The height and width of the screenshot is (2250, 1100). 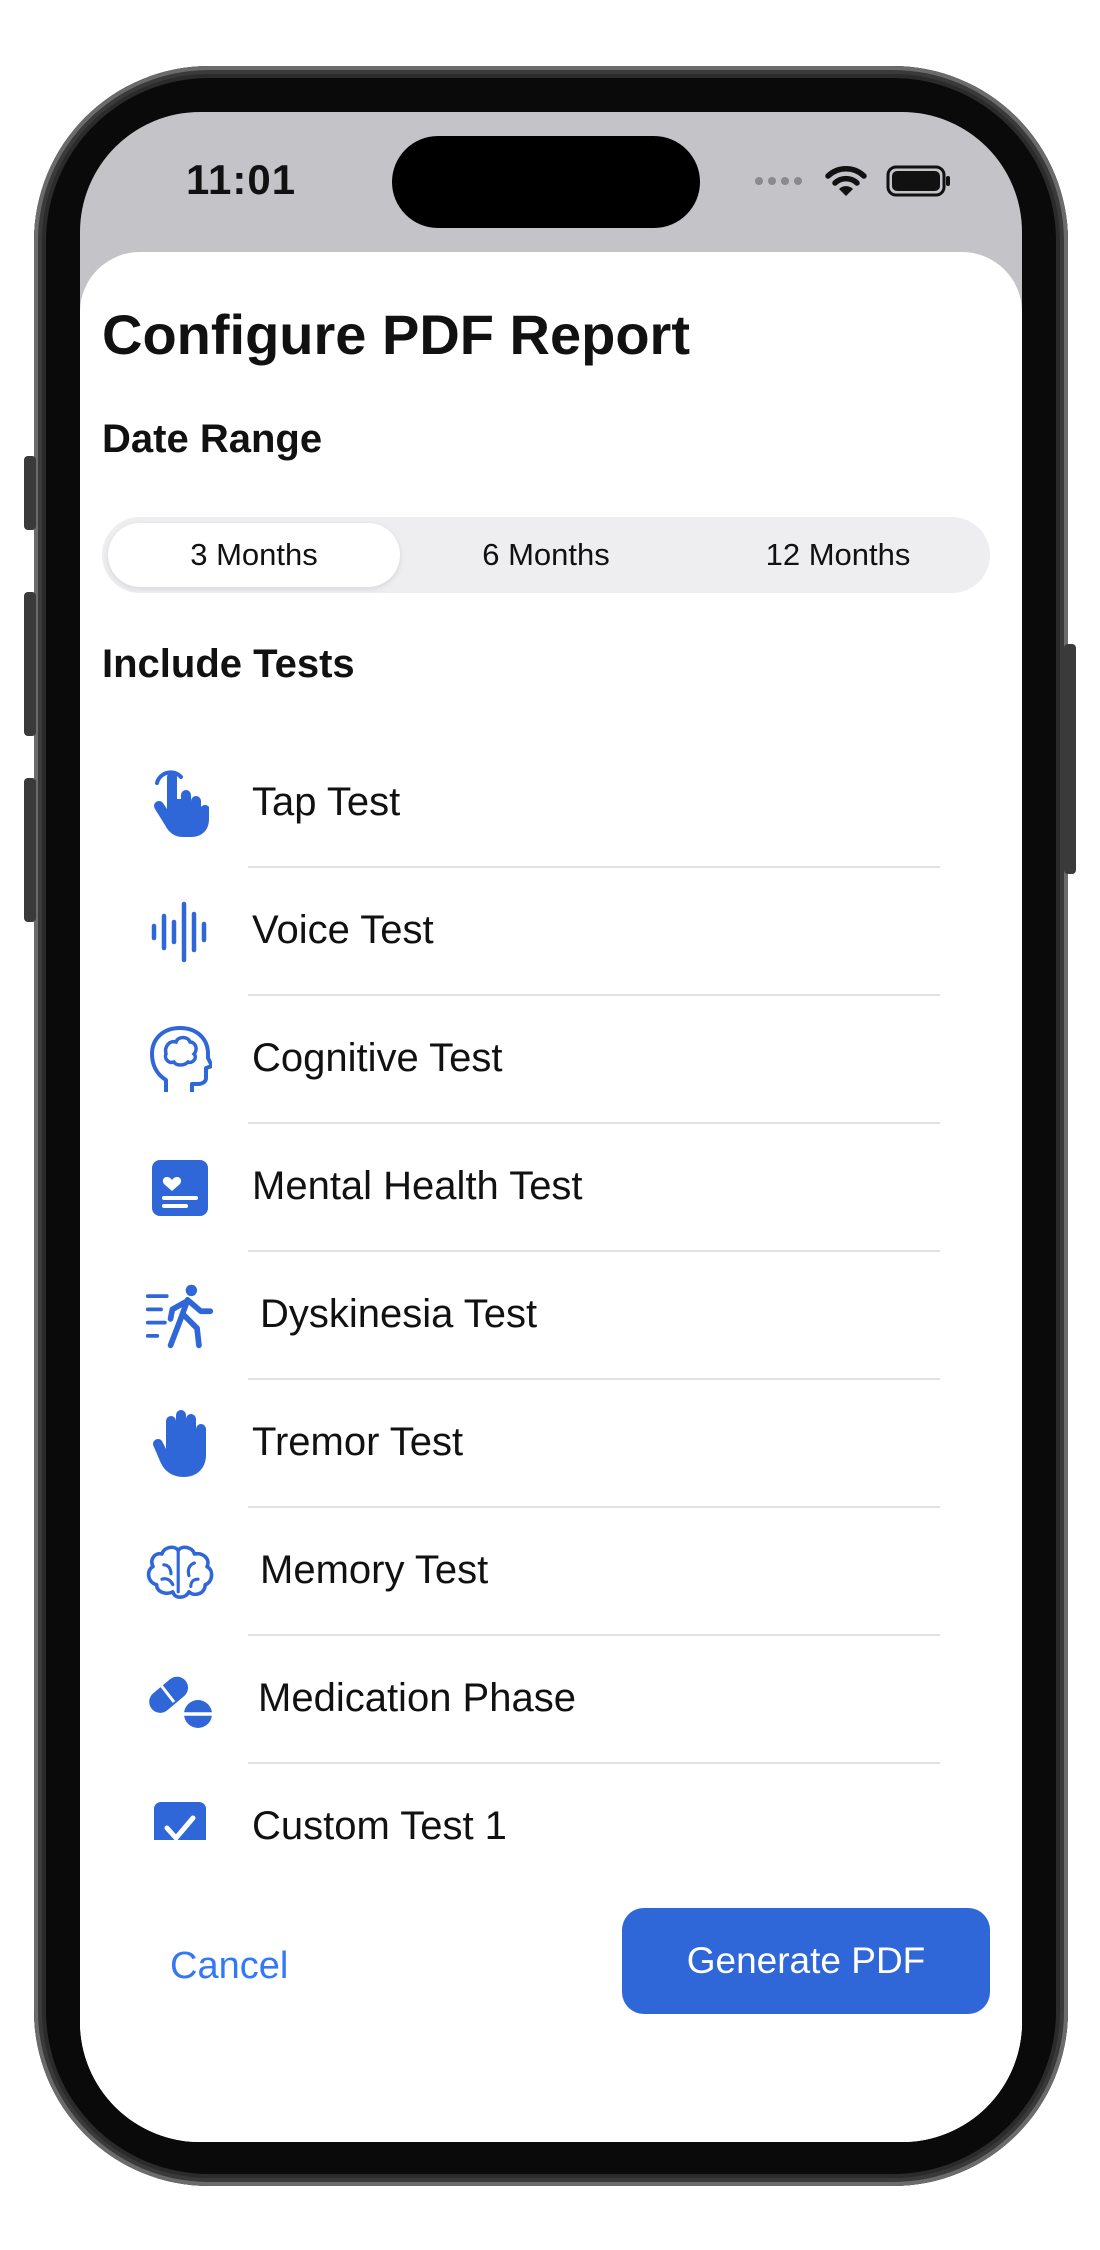 What do you see at coordinates (551, 804) in the screenshot?
I see `list-item-tap-test: Tap Test` at bounding box center [551, 804].